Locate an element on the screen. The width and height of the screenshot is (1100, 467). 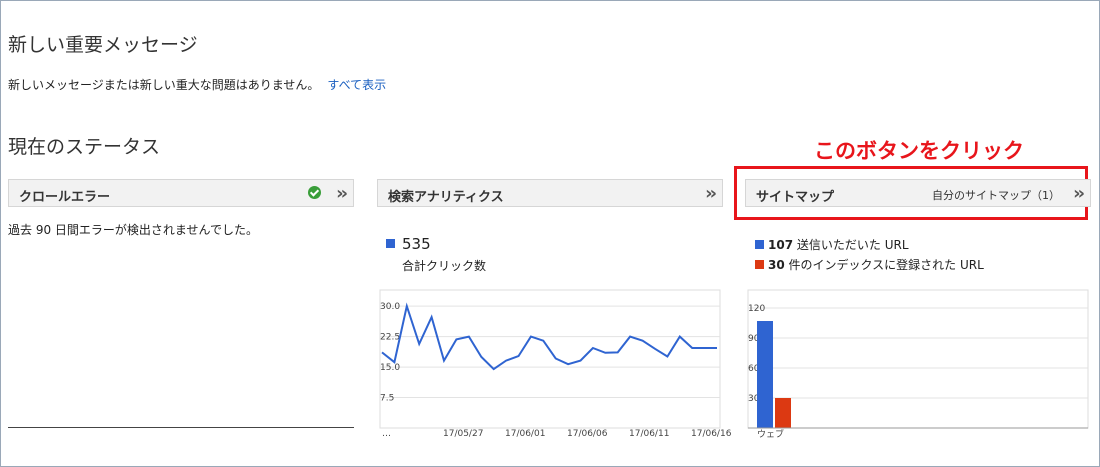
crawl-errors-header: クロールエラー ›› is located at coordinates (181, 193).